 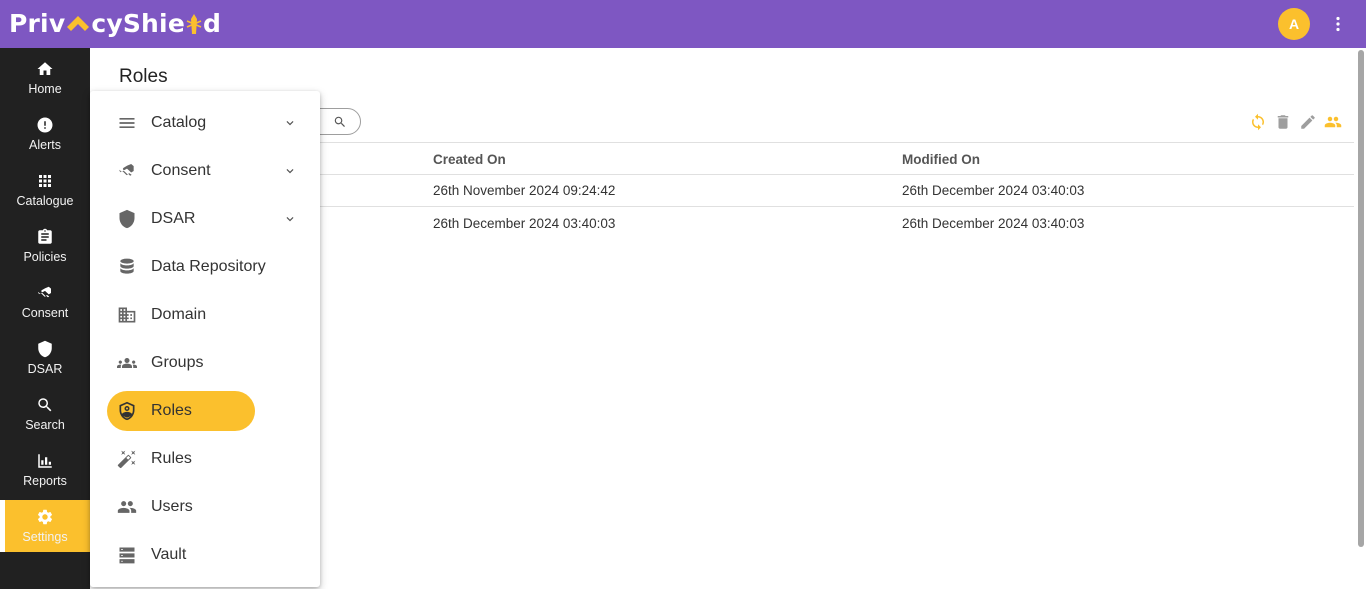 What do you see at coordinates (171, 458) in the screenshot?
I see `menu-item-label: Rules` at bounding box center [171, 458].